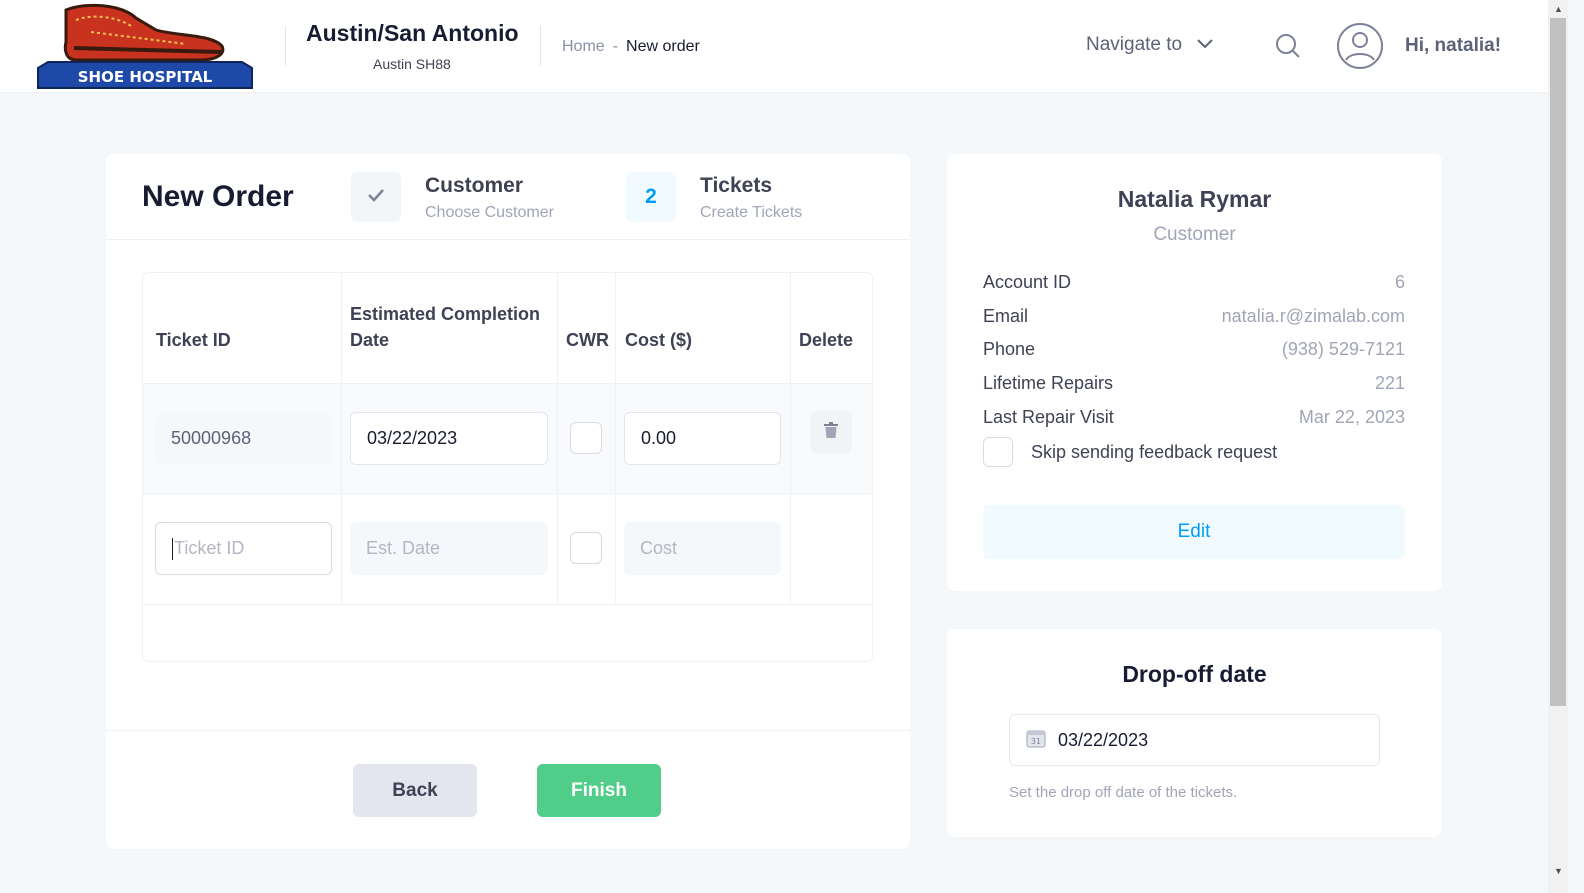 The width and height of the screenshot is (1584, 893). I want to click on scroll-down-arrow-icon: ▼, so click(1558, 871).